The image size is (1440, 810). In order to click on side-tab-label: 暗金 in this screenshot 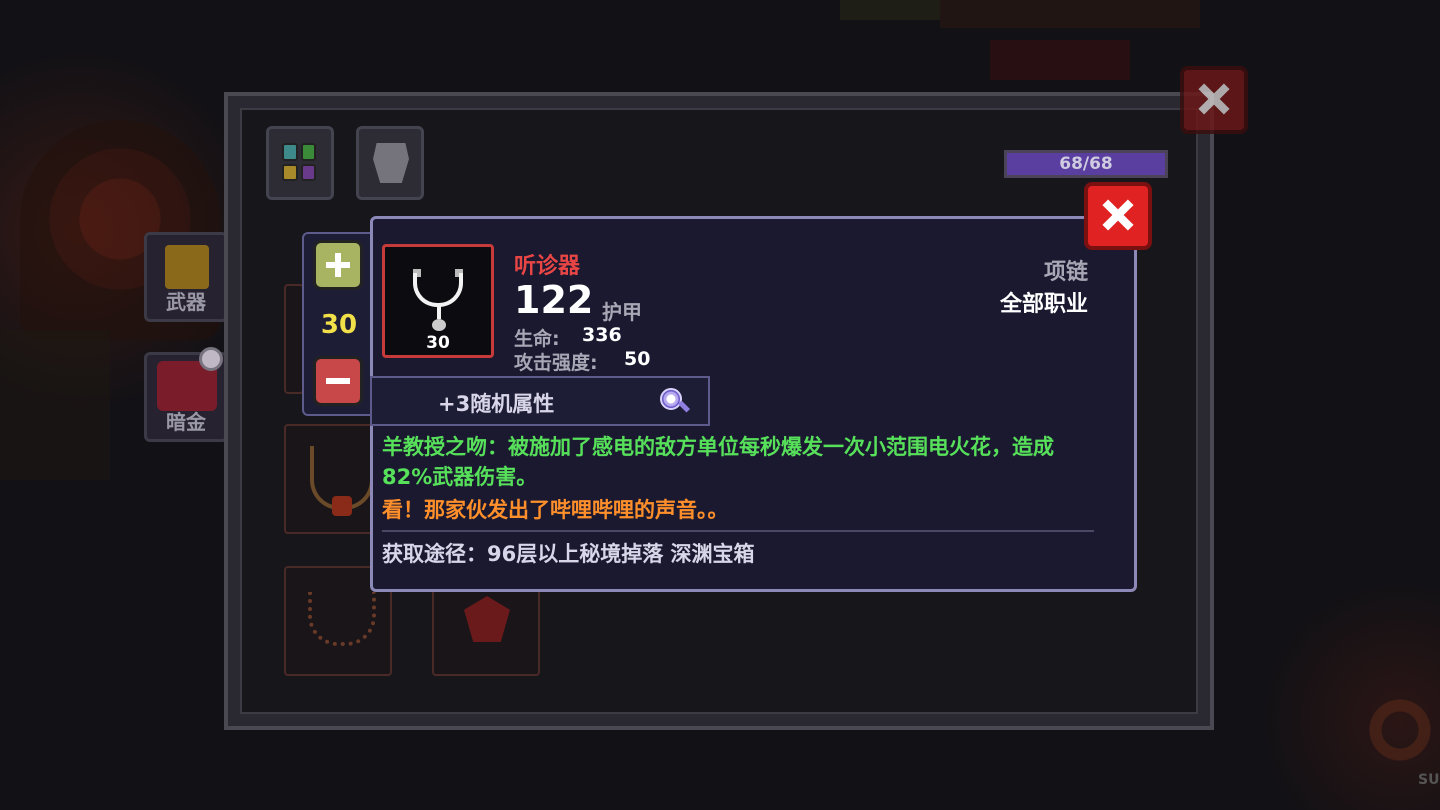, I will do `click(186, 422)`.